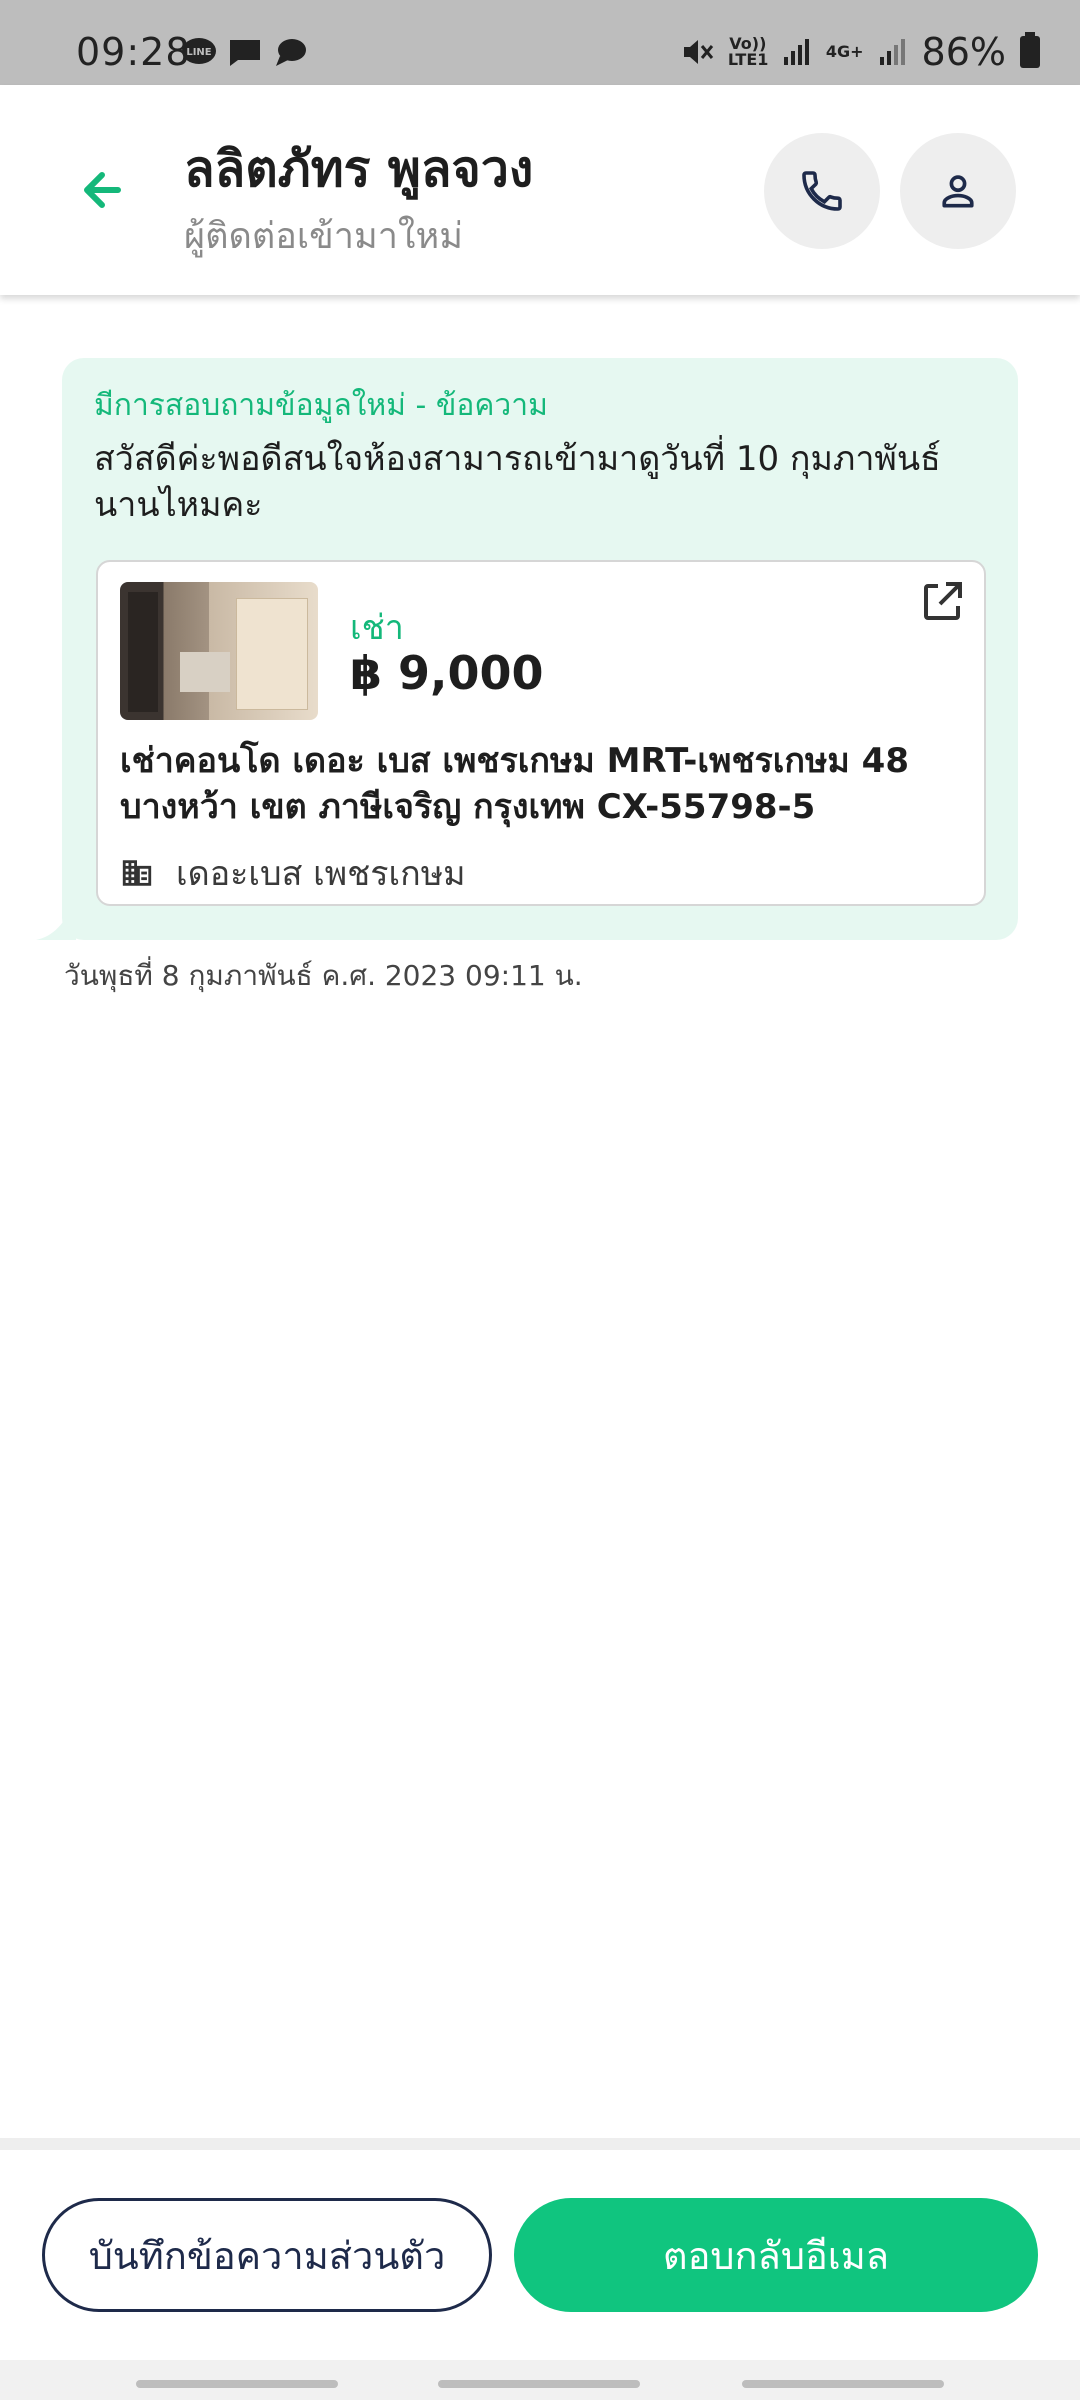  What do you see at coordinates (133, 52) in the screenshot?
I see `status-time: 09:28` at bounding box center [133, 52].